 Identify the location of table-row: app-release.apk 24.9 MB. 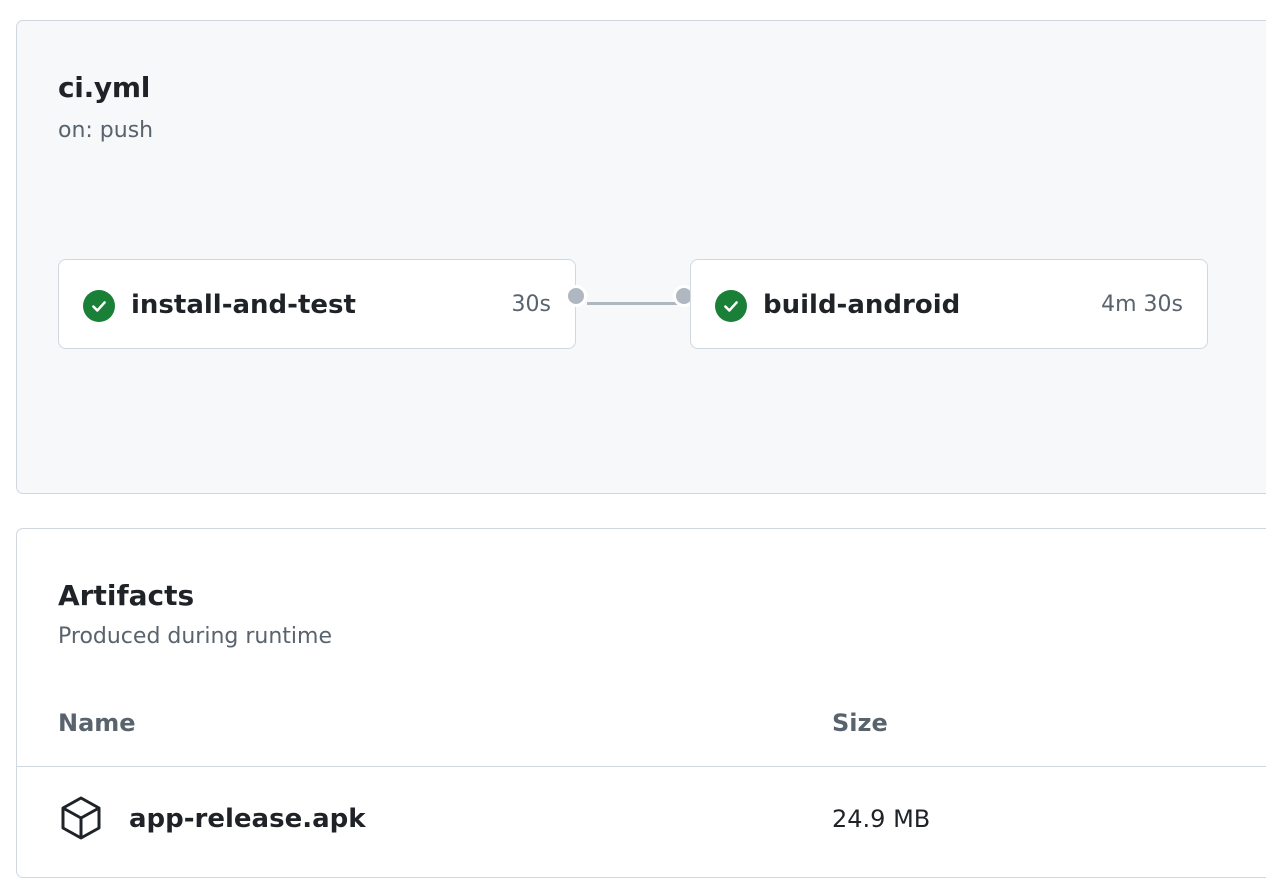
(641, 822).